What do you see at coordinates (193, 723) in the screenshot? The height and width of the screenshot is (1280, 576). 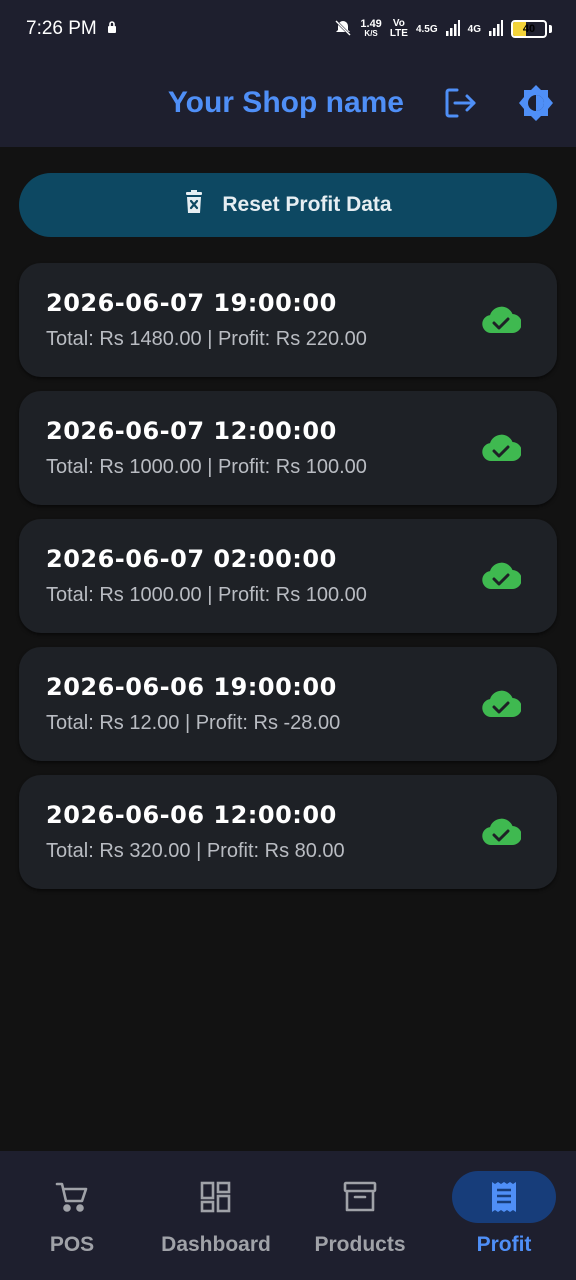 I see `record-summary: Total: Rs 12.00 | Profit: Rs -28.00` at bounding box center [193, 723].